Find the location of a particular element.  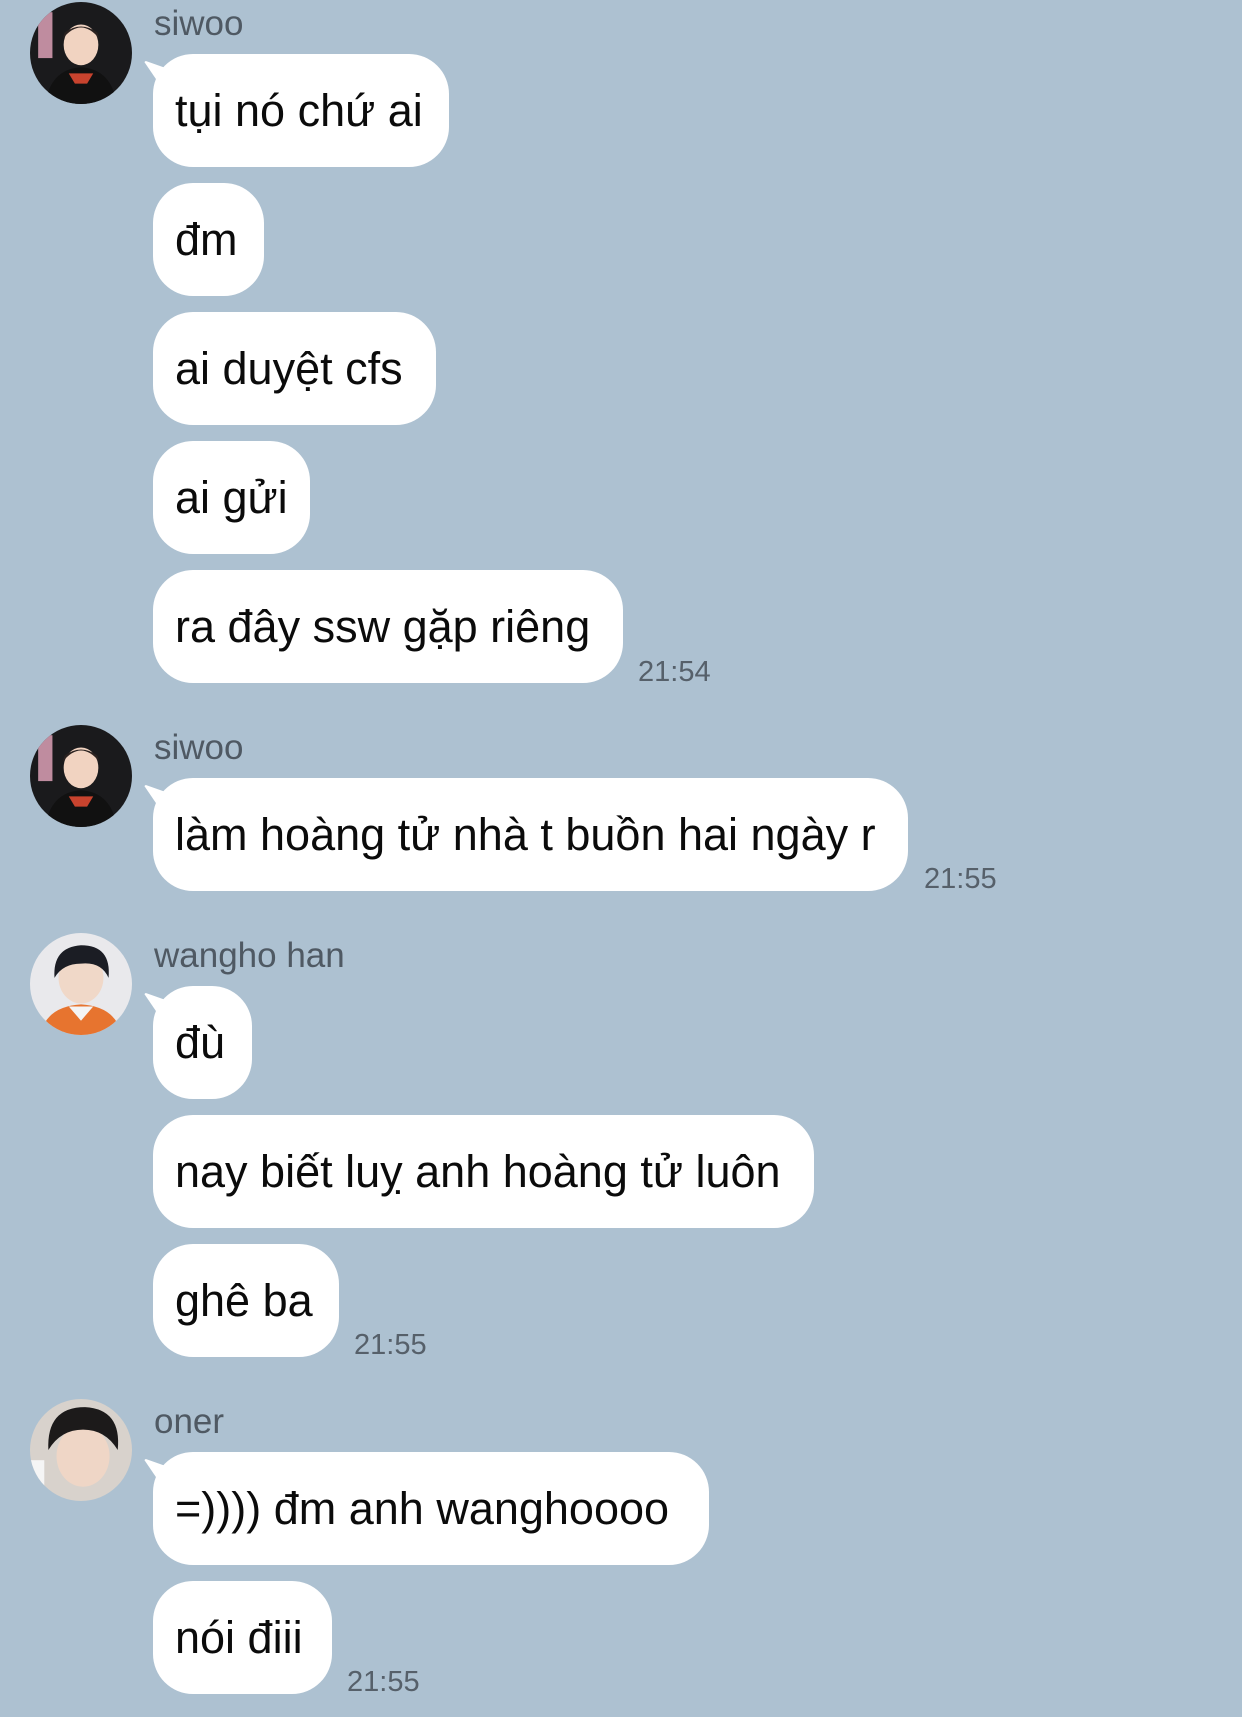

message-bubble: nay biết luỵ anh hoàng tử luôn is located at coordinates (483, 1171).